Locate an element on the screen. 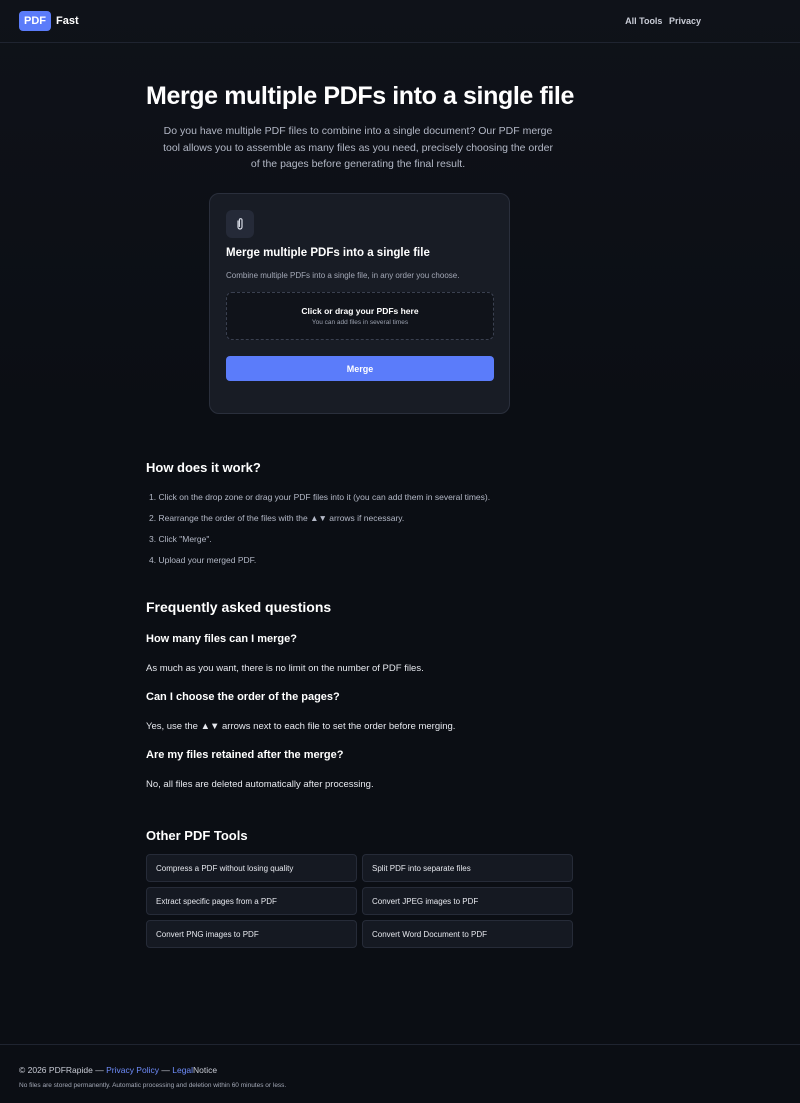 This screenshot has height=1103, width=800. drop-zone-label: Click or drag your PDFs here is located at coordinates (360, 311).